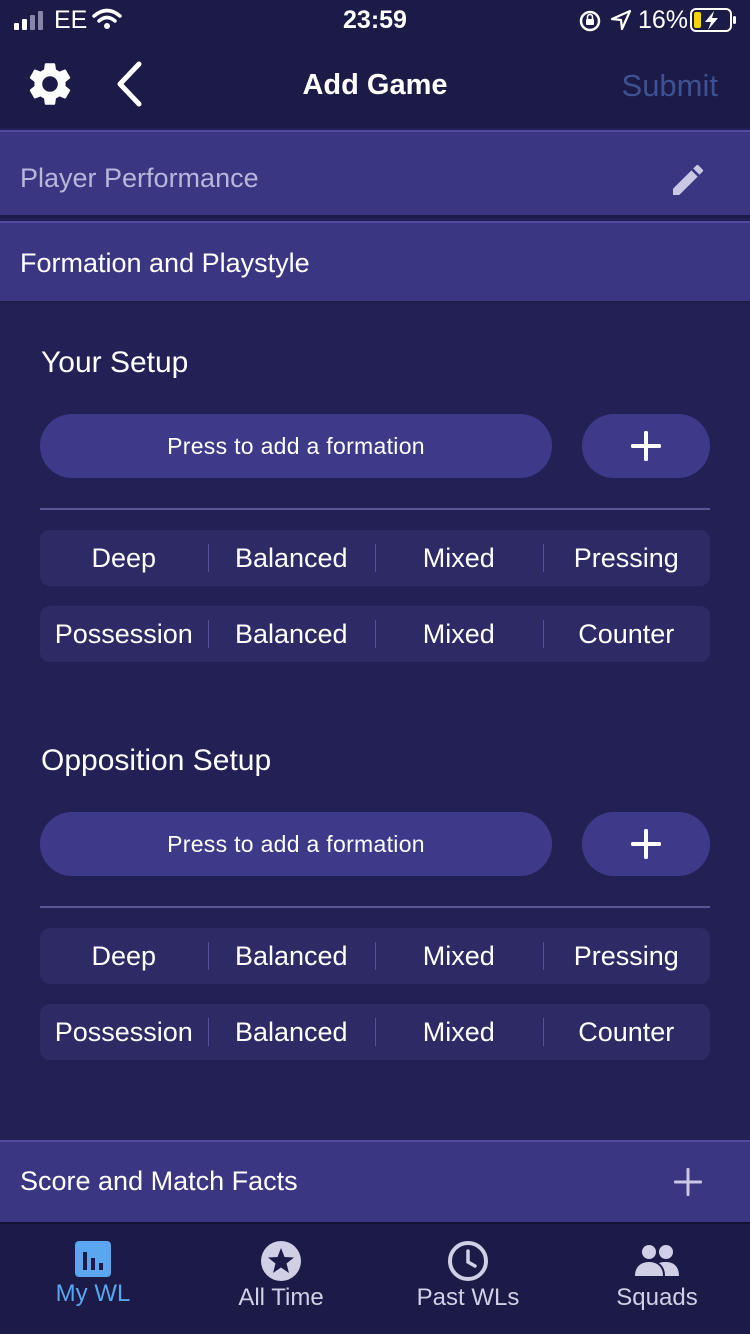 The width and height of the screenshot is (750, 1334). Describe the element at coordinates (115, 362) in the screenshot. I see `your-setup-title: Your Setup` at that location.